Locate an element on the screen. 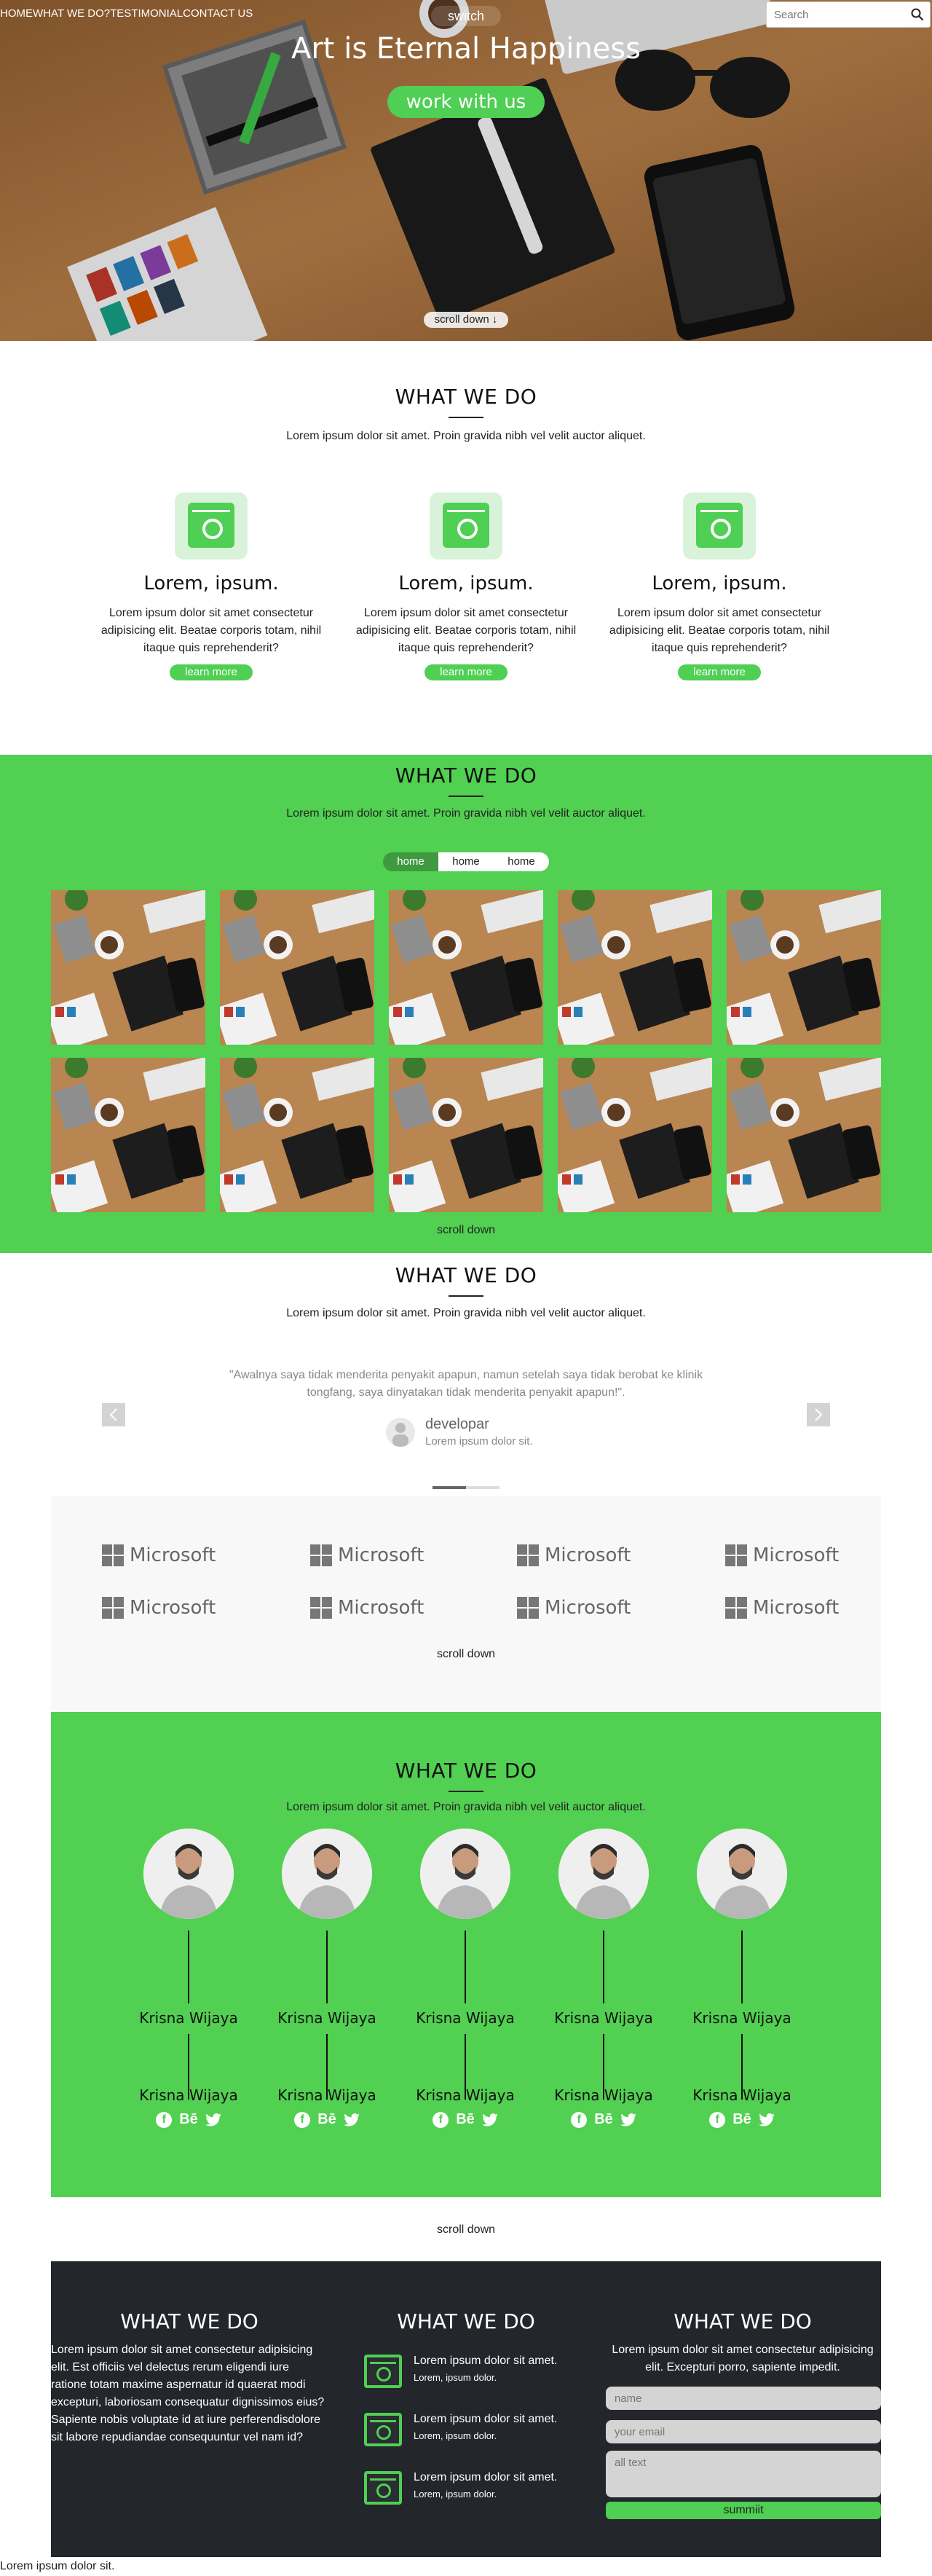 Image resolution: width=932 pixels, height=2576 pixels. service-title: Lorem, ipsum. is located at coordinates (719, 583).